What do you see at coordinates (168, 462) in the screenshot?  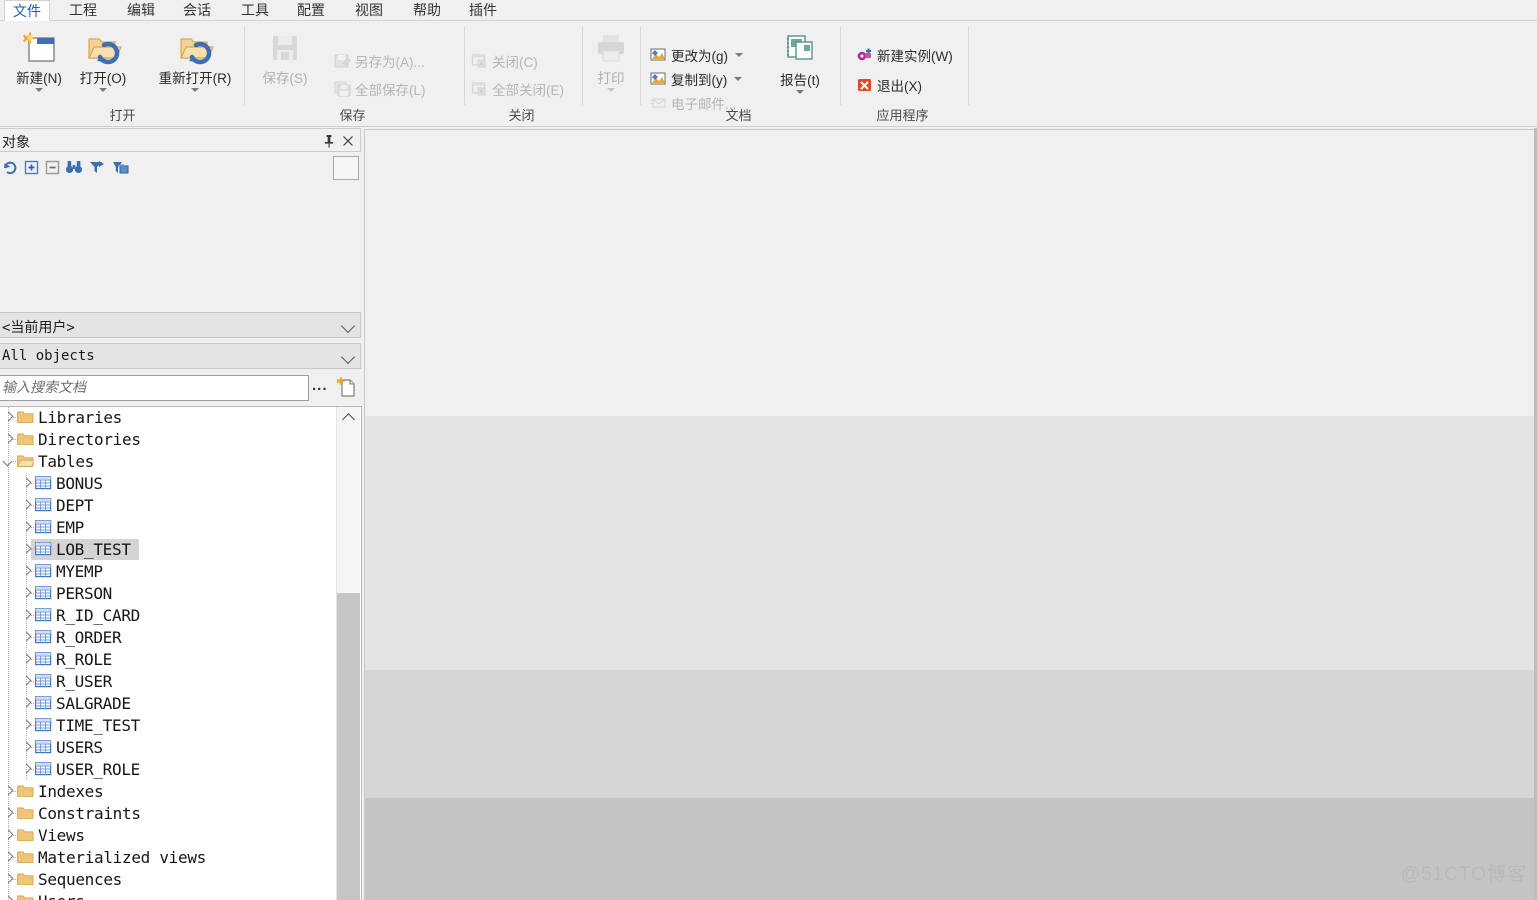 I see `tree-item: Tables` at bounding box center [168, 462].